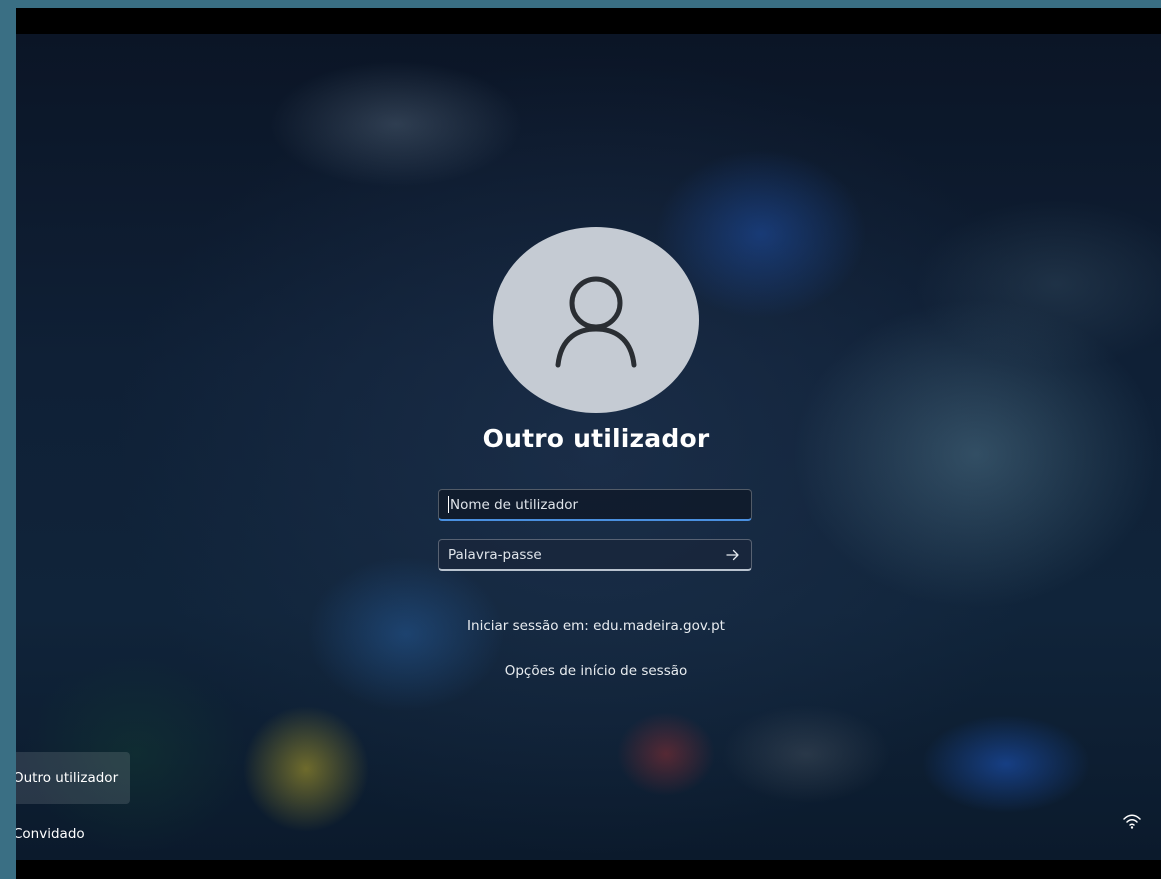 The height and width of the screenshot is (879, 1161). What do you see at coordinates (67, 778) in the screenshot?
I see `user-tile-label: Outro utilizador` at bounding box center [67, 778].